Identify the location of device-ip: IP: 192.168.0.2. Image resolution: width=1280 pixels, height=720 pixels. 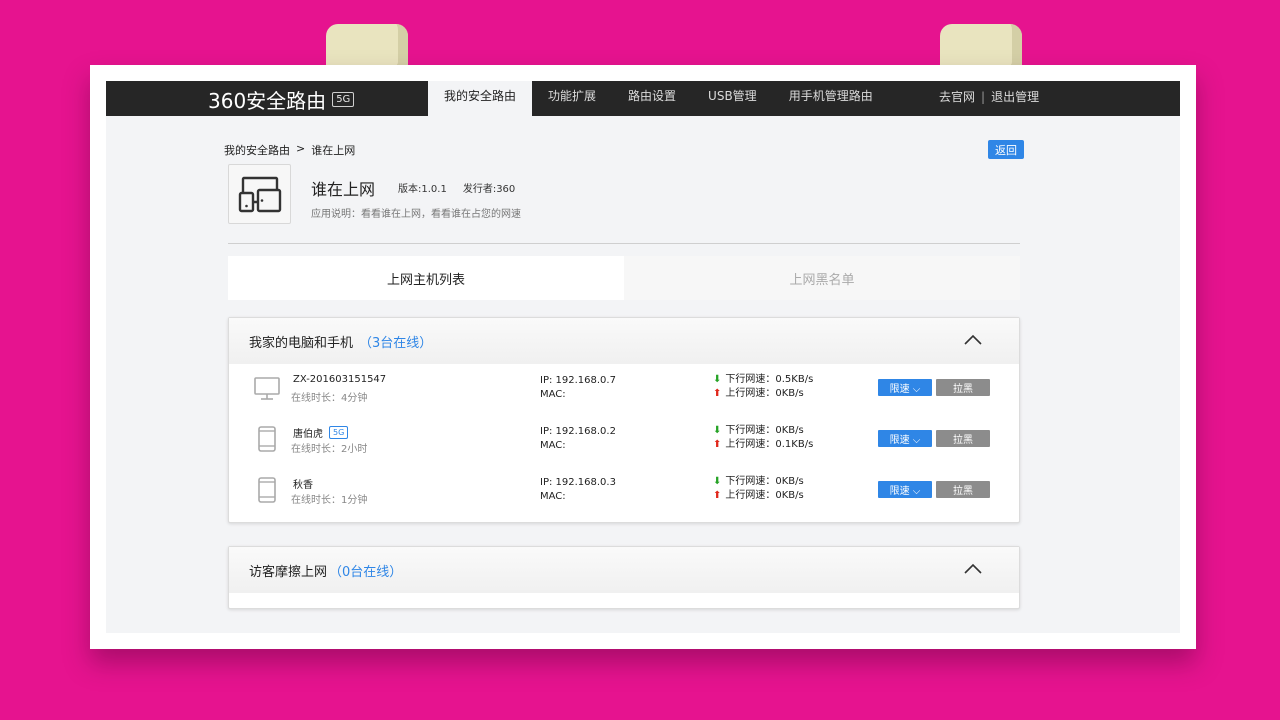
(578, 431).